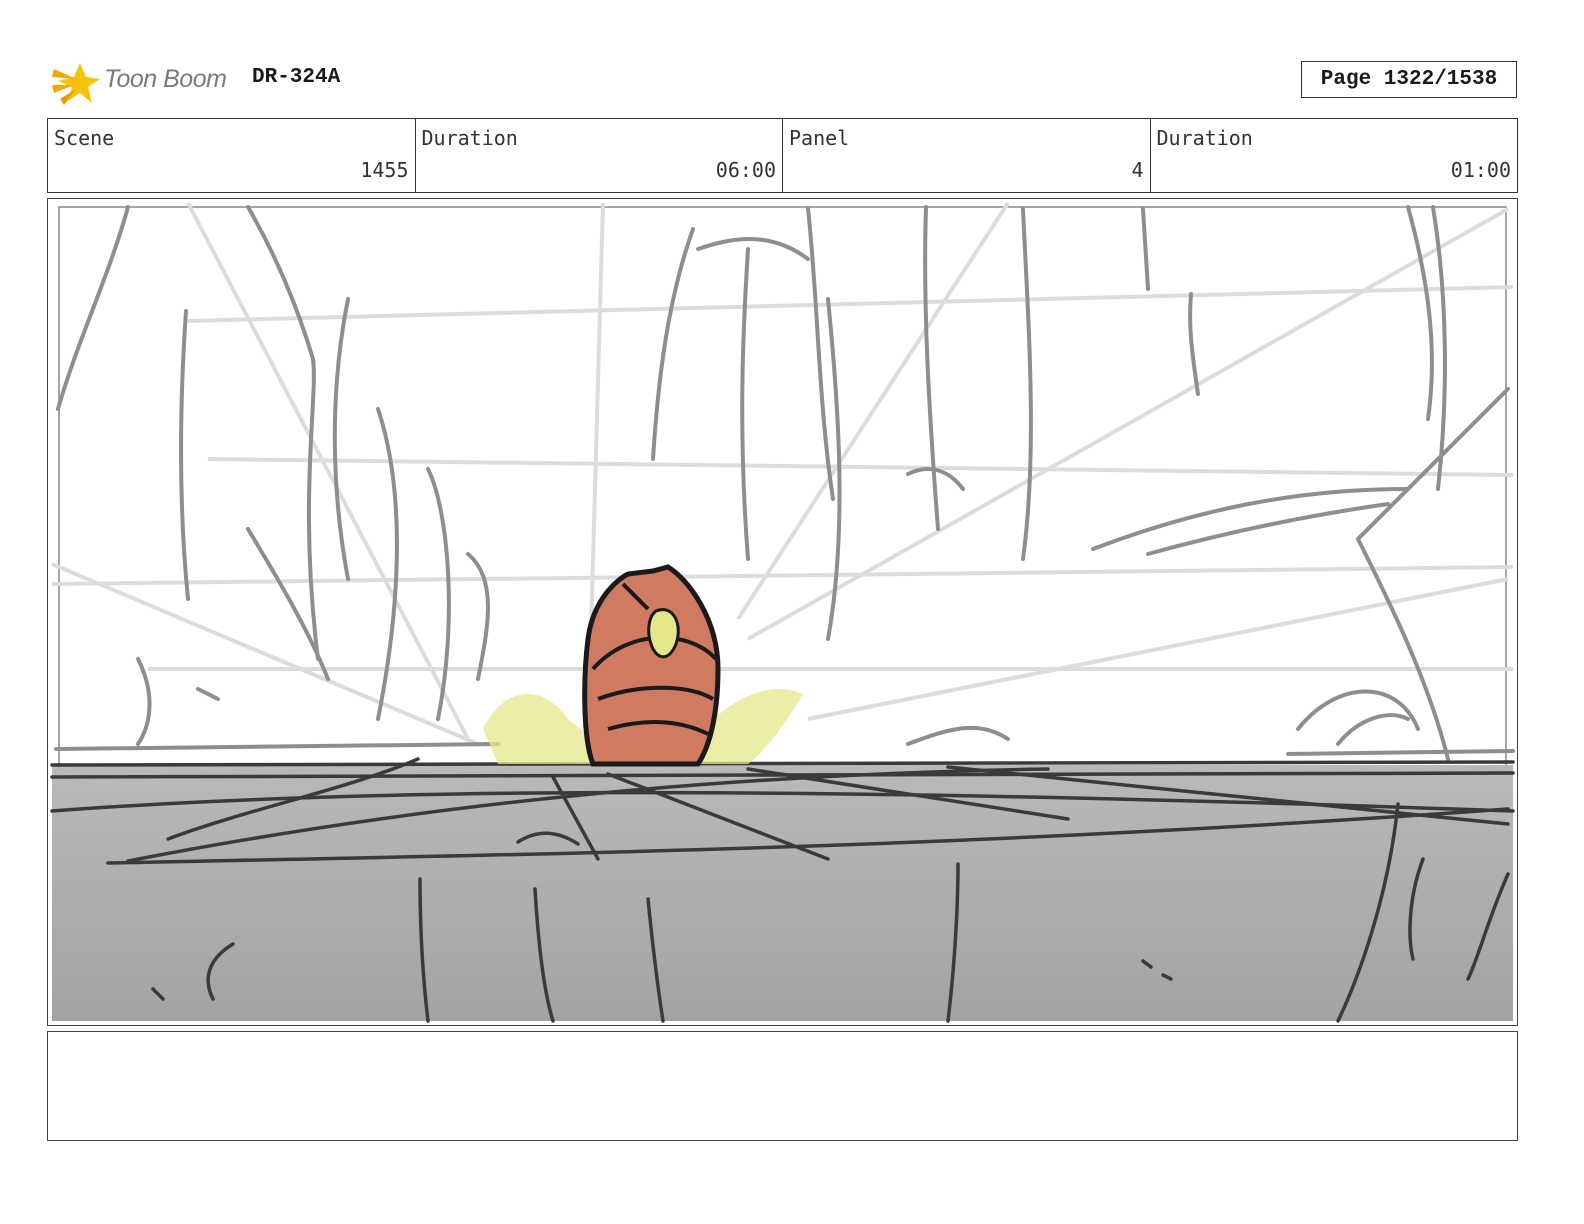 Image resolution: width=1584 pixels, height=1224 pixels. I want to click on panel-cell: Panel 4, so click(967, 155).